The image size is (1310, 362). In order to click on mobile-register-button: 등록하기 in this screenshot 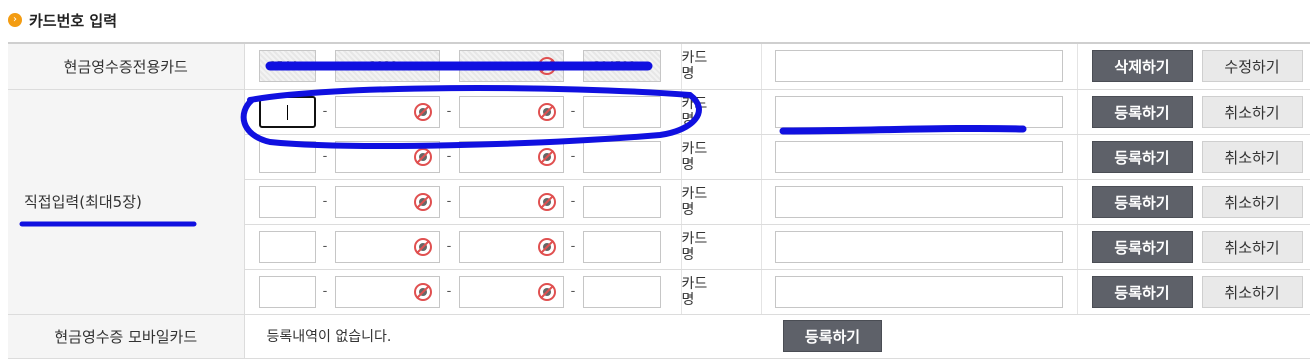, I will do `click(832, 336)`.